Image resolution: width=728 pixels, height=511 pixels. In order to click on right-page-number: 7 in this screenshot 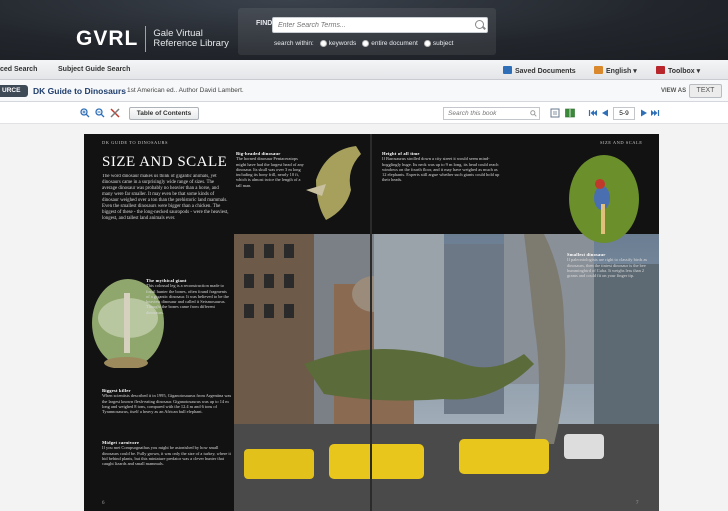, I will do `click(637, 503)`.